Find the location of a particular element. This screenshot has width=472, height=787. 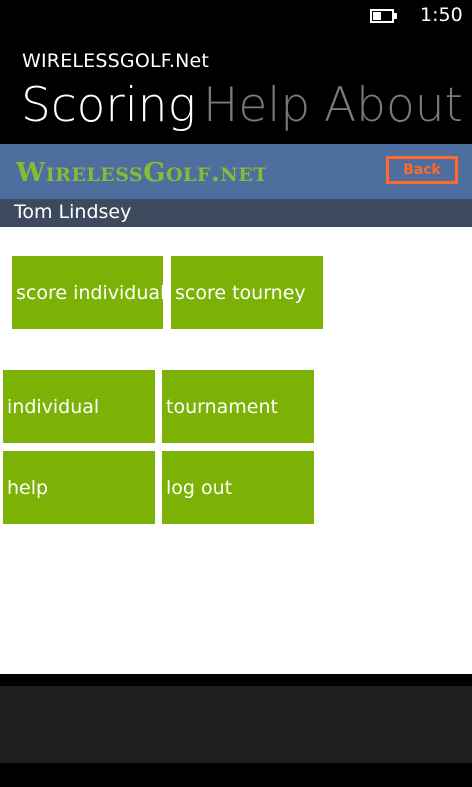

pivot-header: Scoring Help About is located at coordinates (236, 106).